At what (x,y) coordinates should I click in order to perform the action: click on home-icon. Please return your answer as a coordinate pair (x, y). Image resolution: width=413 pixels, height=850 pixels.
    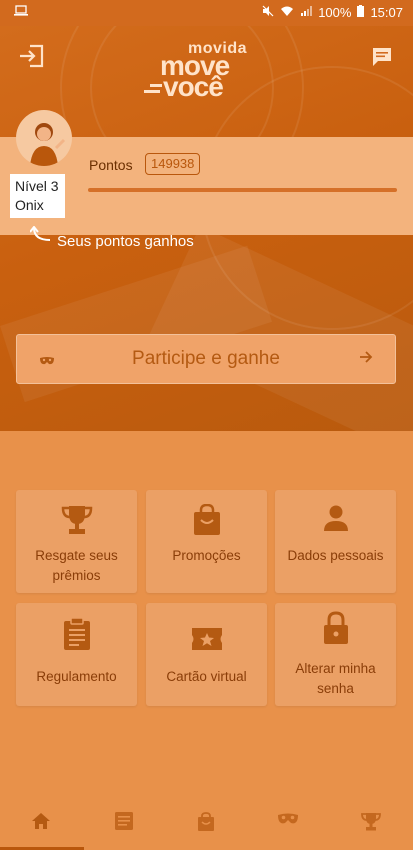
    Looking at the image, I should click on (41, 824).